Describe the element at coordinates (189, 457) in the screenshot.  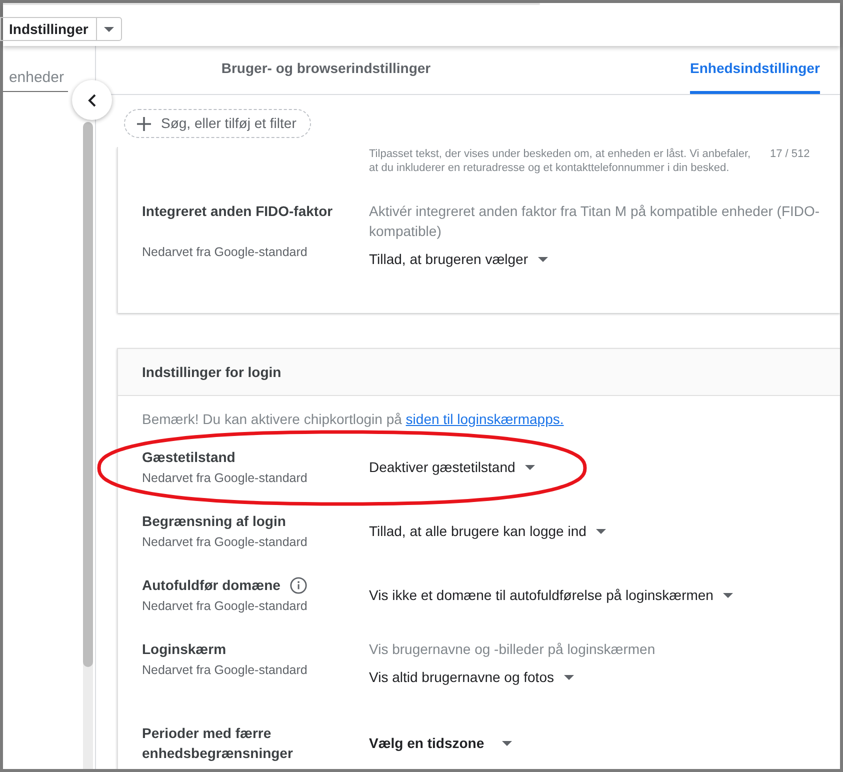
I see `setting-label: Gæstetilstand` at that location.